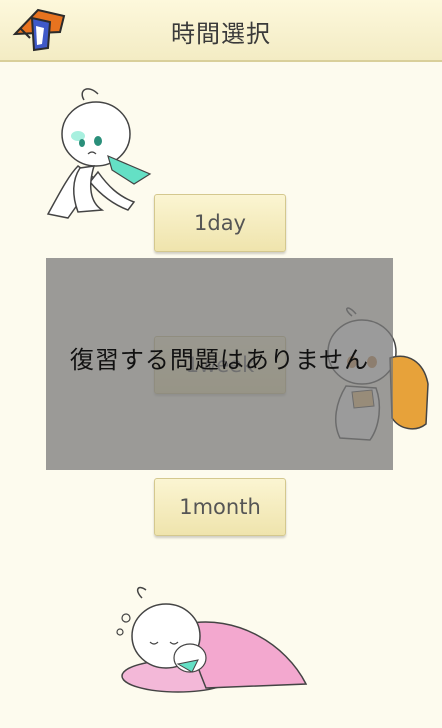 The width and height of the screenshot is (442, 728). What do you see at coordinates (219, 360) in the screenshot?
I see `no-questions-message: 復習する問題はありません` at bounding box center [219, 360].